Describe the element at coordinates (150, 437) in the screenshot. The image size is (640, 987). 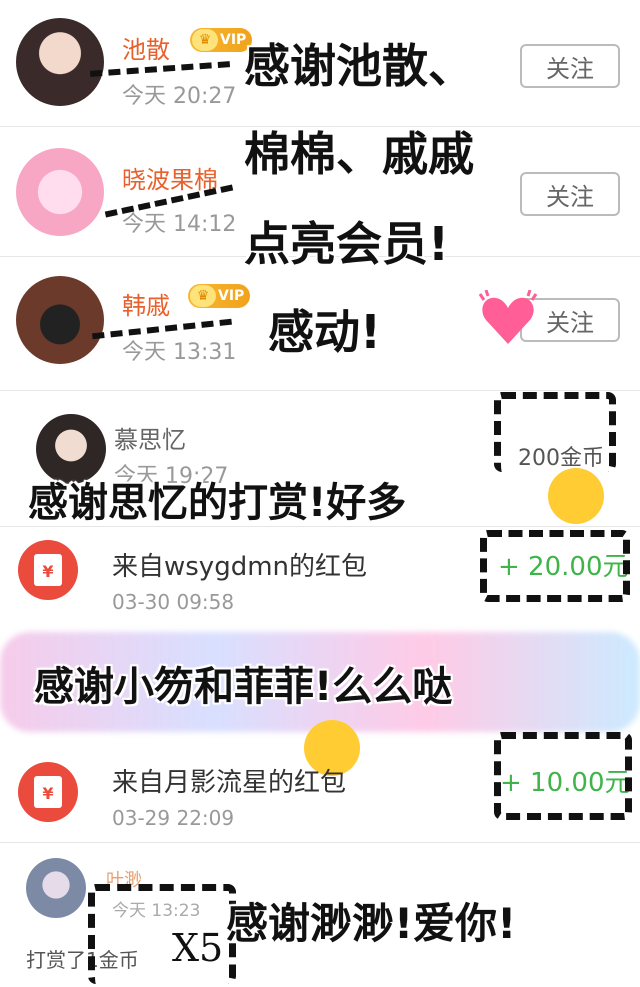
I see `username: 慕思忆` at that location.